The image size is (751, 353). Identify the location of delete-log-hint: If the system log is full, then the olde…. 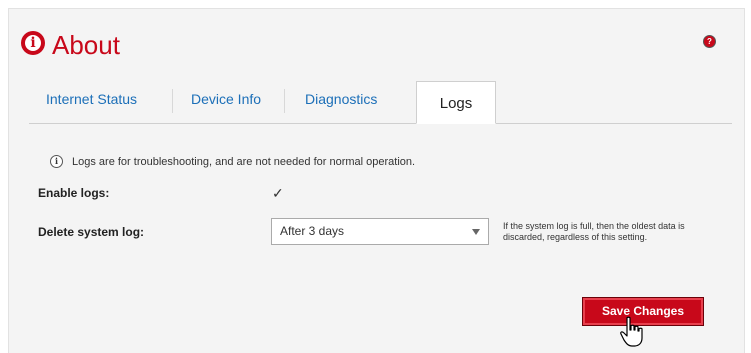
(594, 231).